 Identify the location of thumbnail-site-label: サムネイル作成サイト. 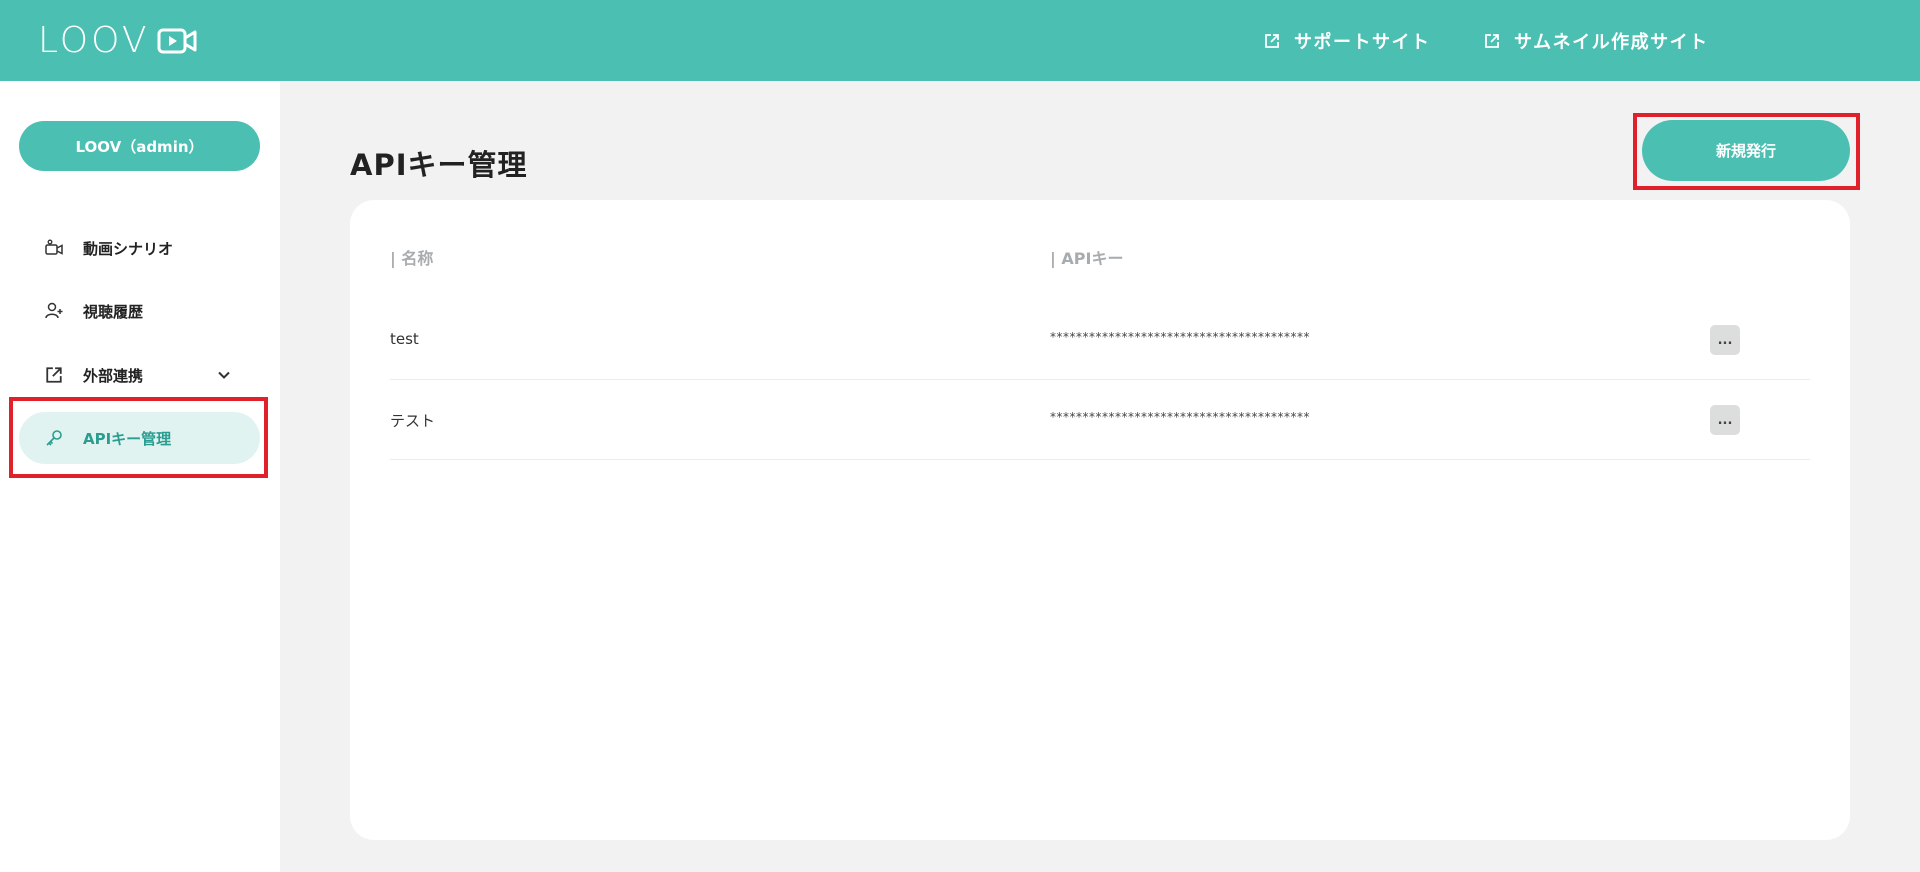
(1611, 42).